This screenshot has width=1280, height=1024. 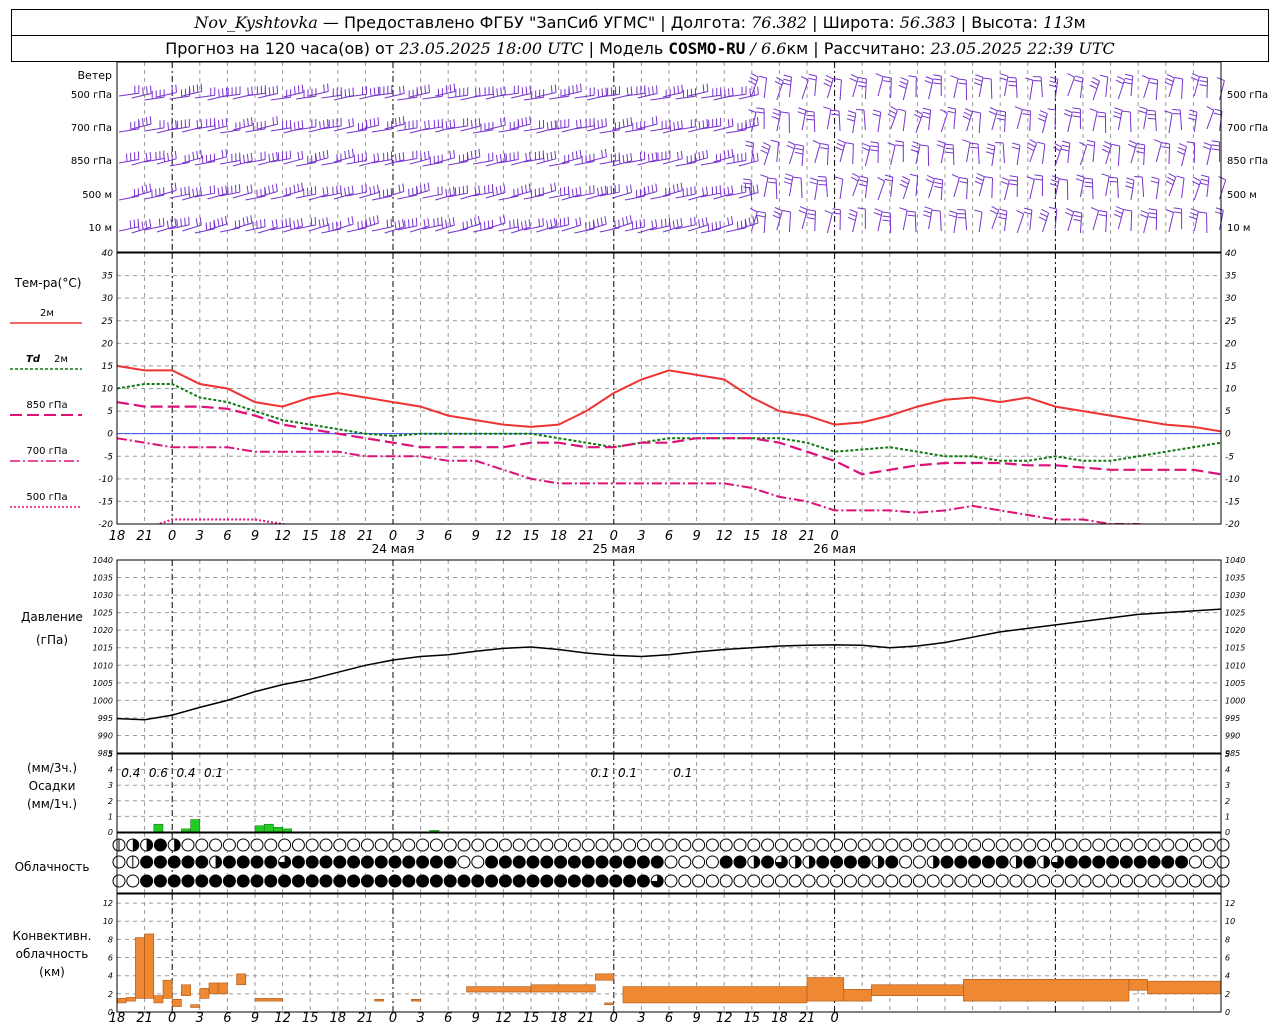 What do you see at coordinates (108, 322) in the screenshot?
I see `temperature-tick-left: 25` at bounding box center [108, 322].